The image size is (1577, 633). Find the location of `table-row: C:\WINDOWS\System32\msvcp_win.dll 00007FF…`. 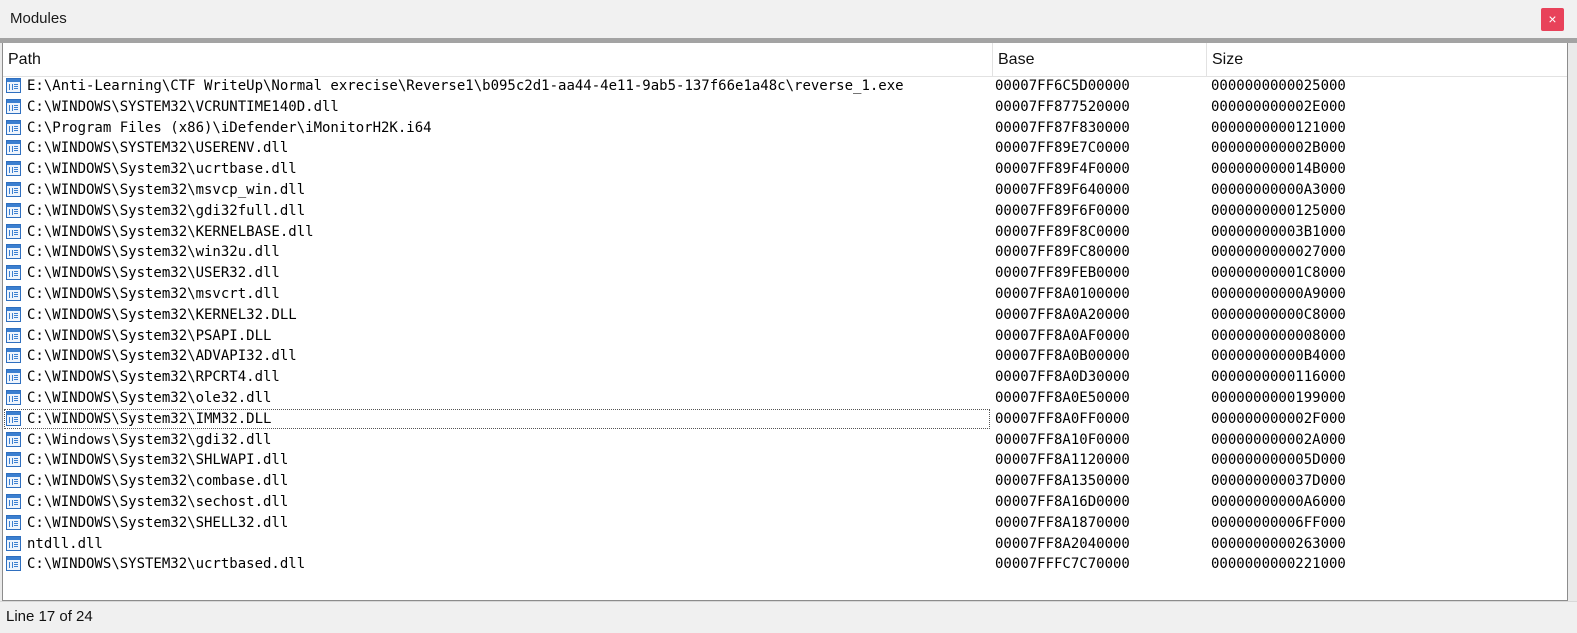

table-row: C:\WINDOWS\System32\msvcp_win.dll 00007FF… is located at coordinates (785, 190).